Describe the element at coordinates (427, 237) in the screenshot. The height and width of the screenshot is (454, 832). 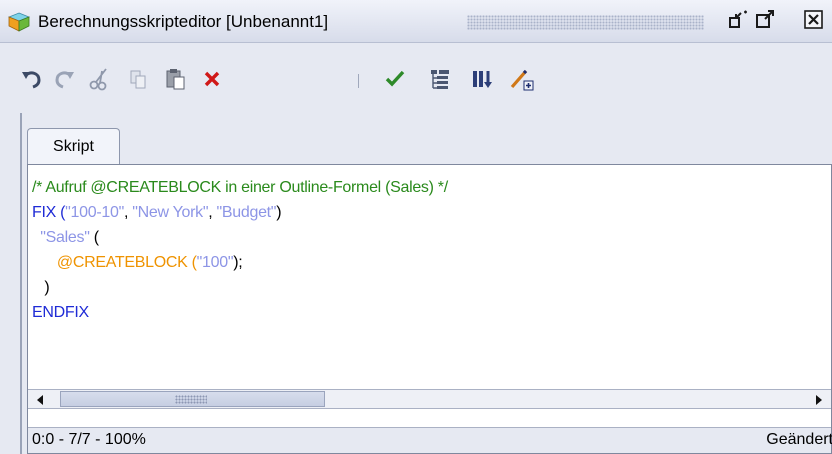
I see `code-line: "Sales" (` at that location.